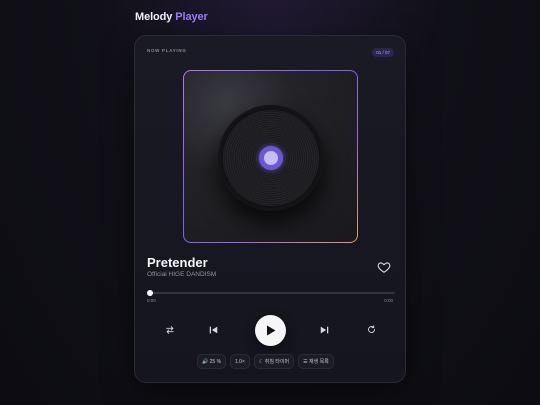 Image resolution: width=540 pixels, height=405 pixels. Describe the element at coordinates (177, 262) in the screenshot. I see `song-title: Pretender` at that location.